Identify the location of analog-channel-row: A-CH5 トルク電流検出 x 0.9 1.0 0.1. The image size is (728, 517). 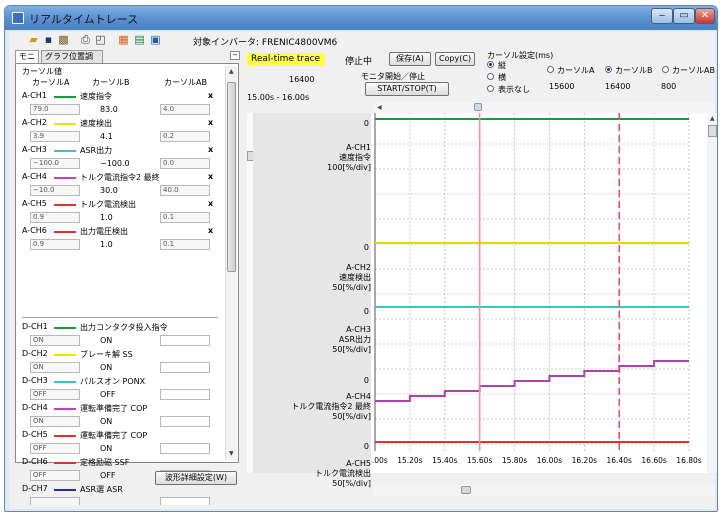
(120, 212).